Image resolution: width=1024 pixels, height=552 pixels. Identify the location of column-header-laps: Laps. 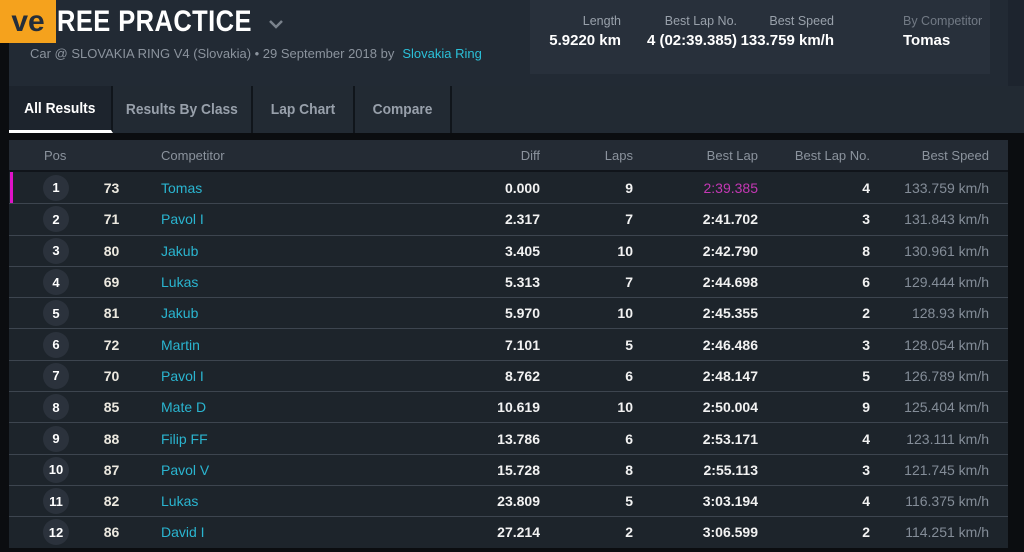
(618, 155).